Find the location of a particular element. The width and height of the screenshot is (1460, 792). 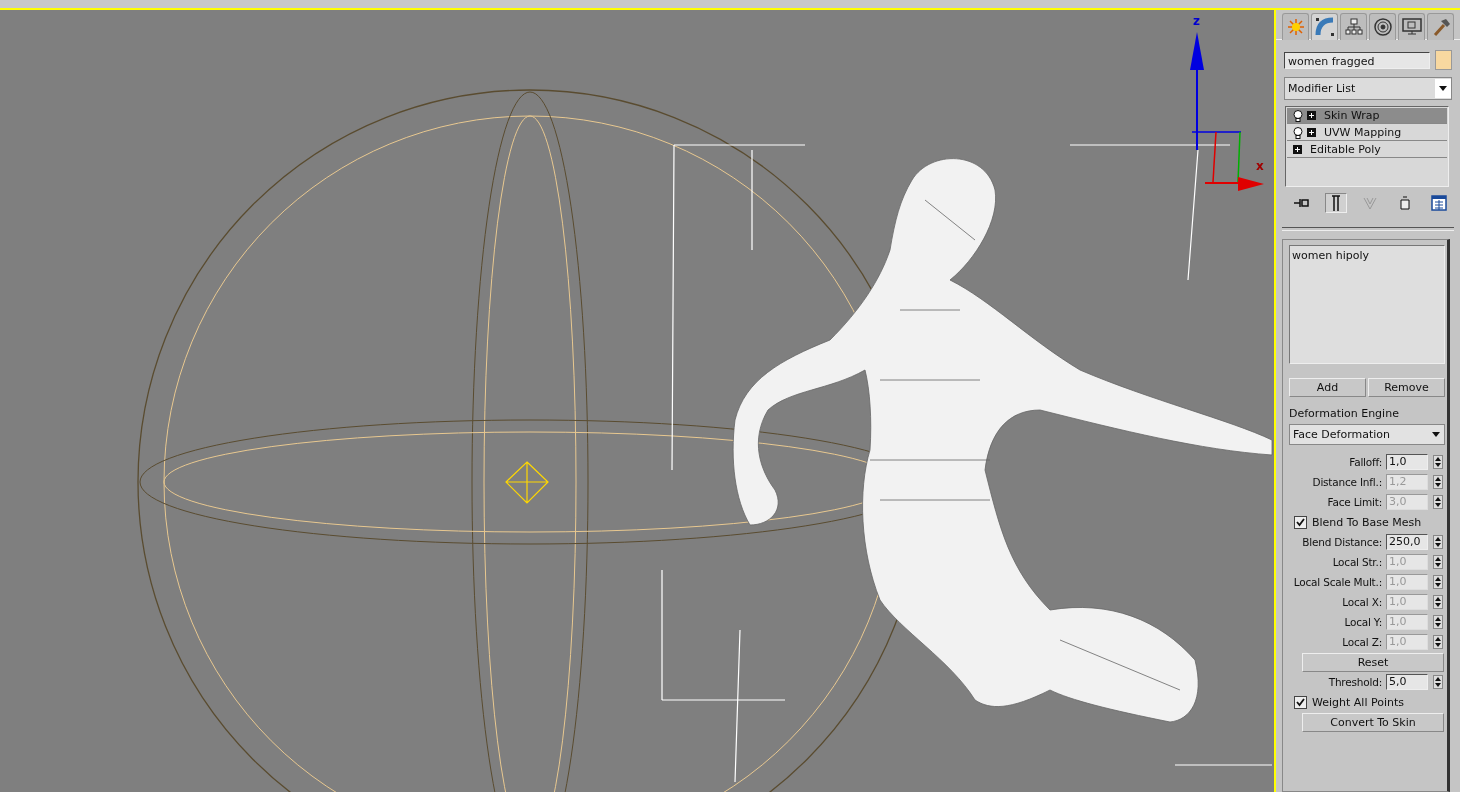

spinner-label: Threshold: is located at coordinates (1355, 682).